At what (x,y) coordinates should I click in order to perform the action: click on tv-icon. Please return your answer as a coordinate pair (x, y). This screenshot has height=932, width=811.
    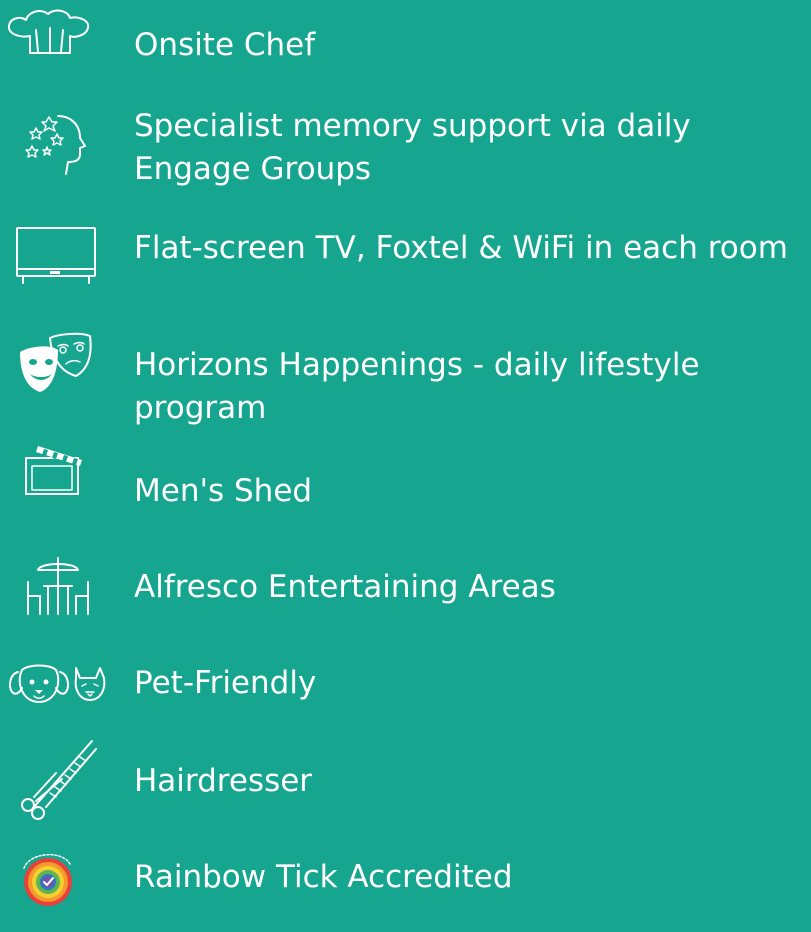
    Looking at the image, I should click on (55, 267).